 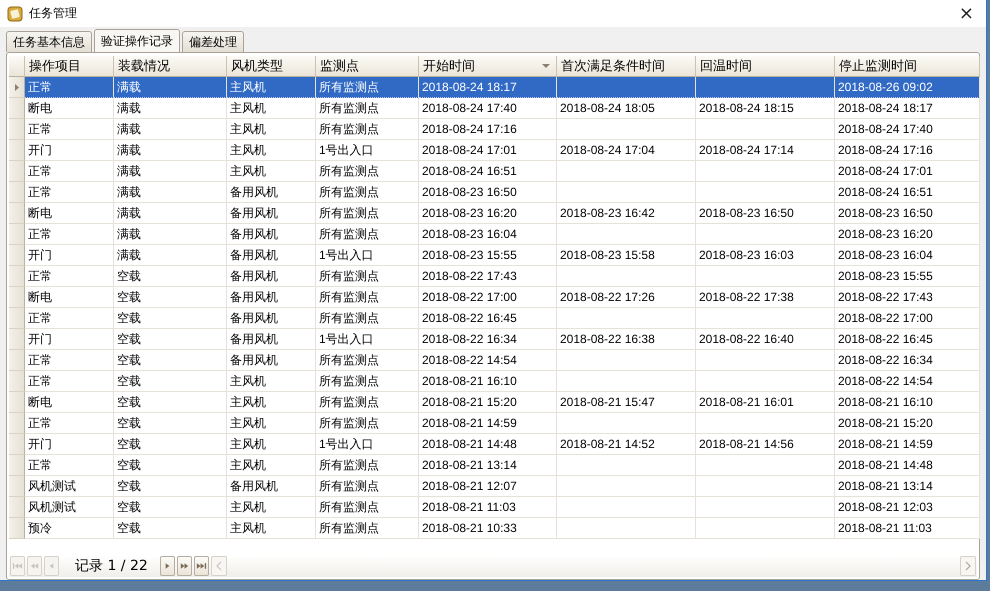 I want to click on column-header: 装载情况, so click(x=170, y=66).